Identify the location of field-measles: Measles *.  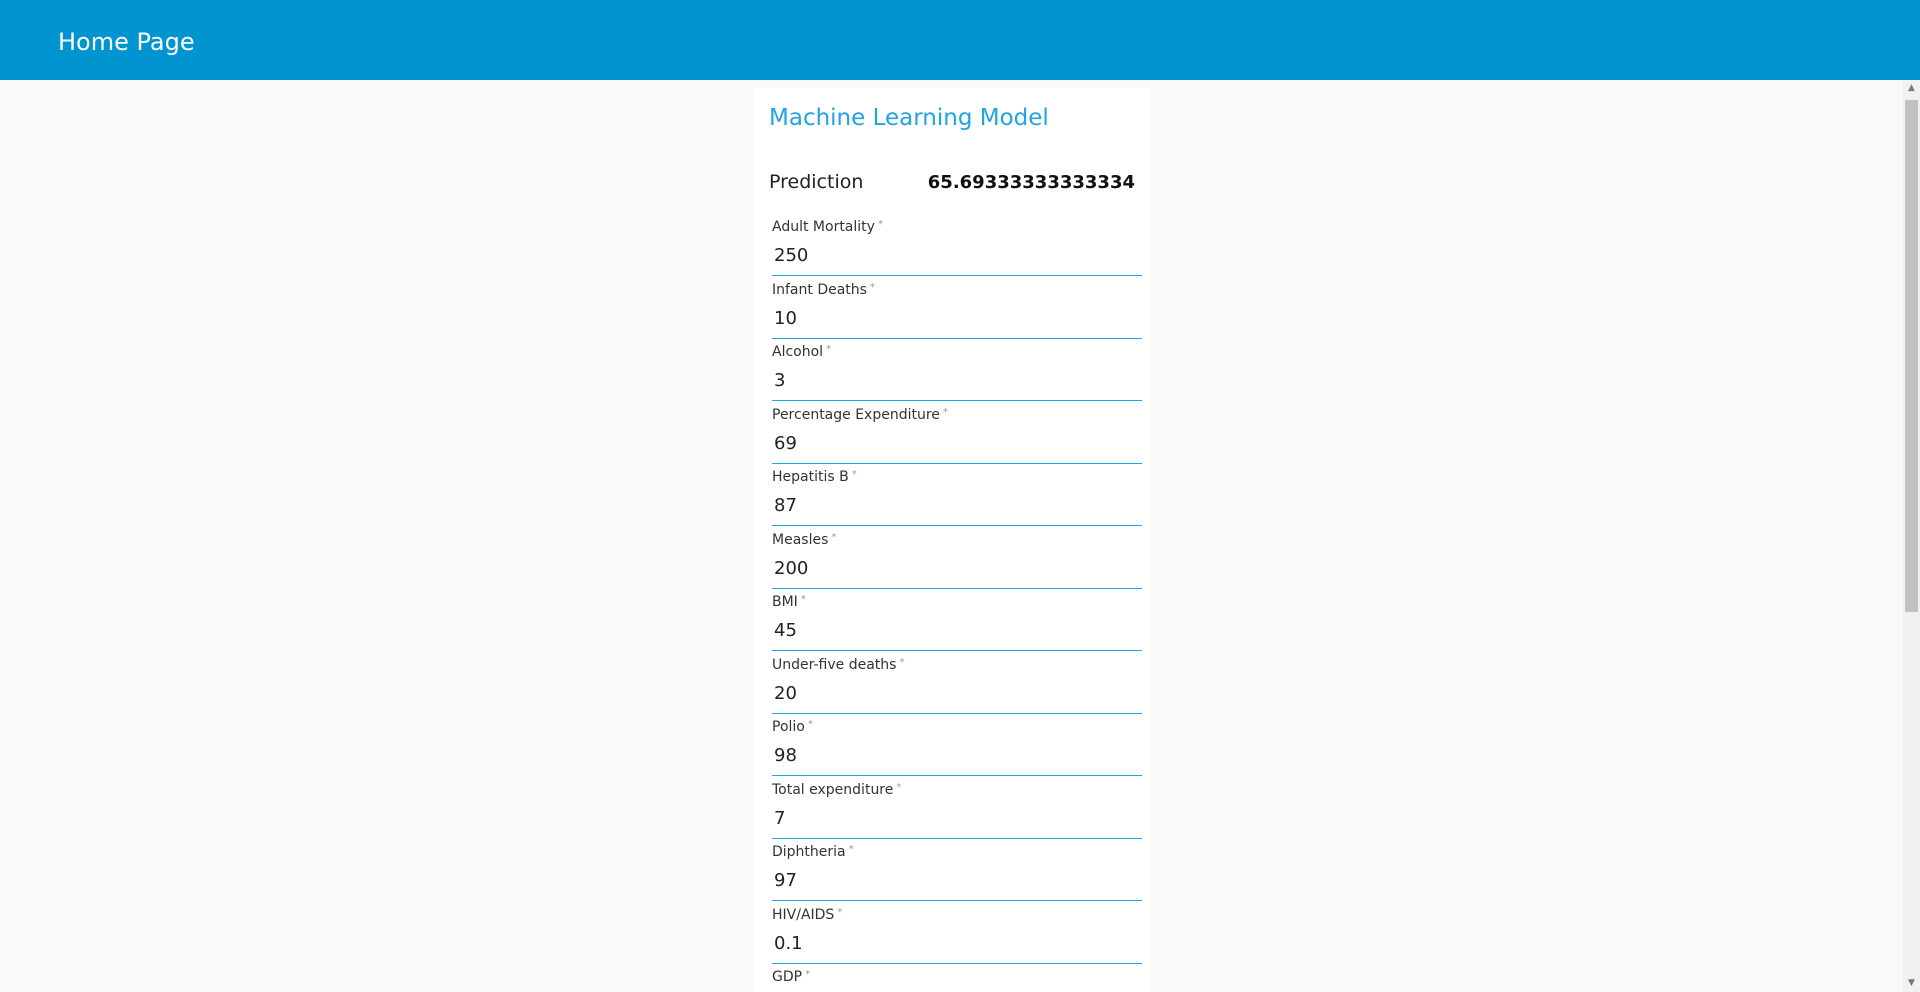
(957, 560).